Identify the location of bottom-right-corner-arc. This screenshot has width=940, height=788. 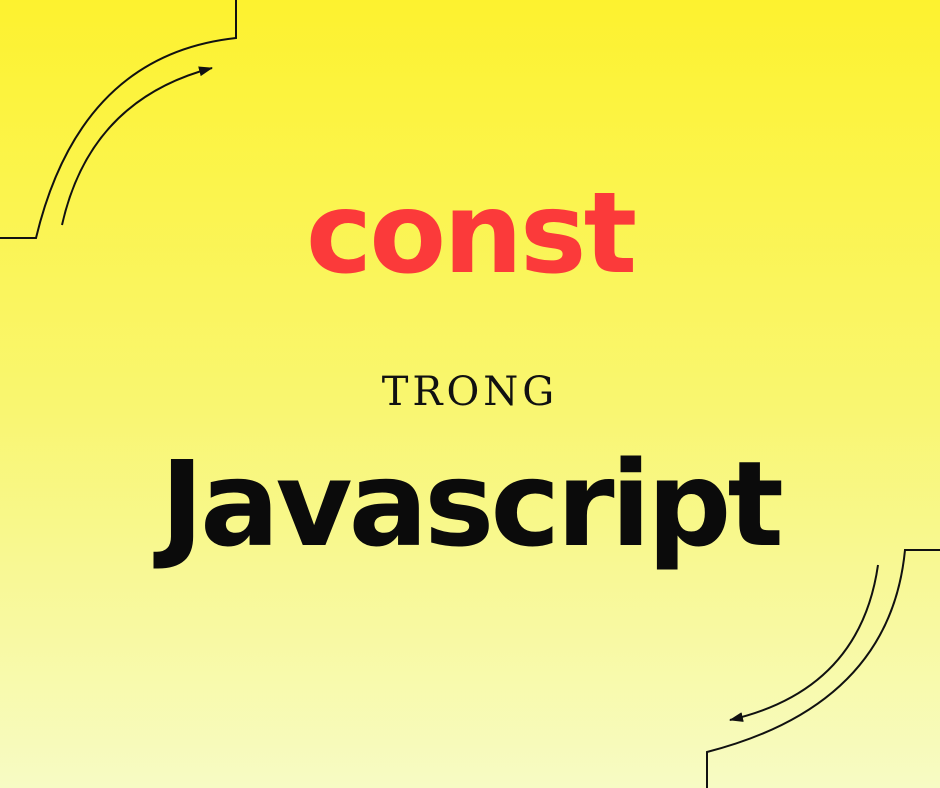
(823, 668).